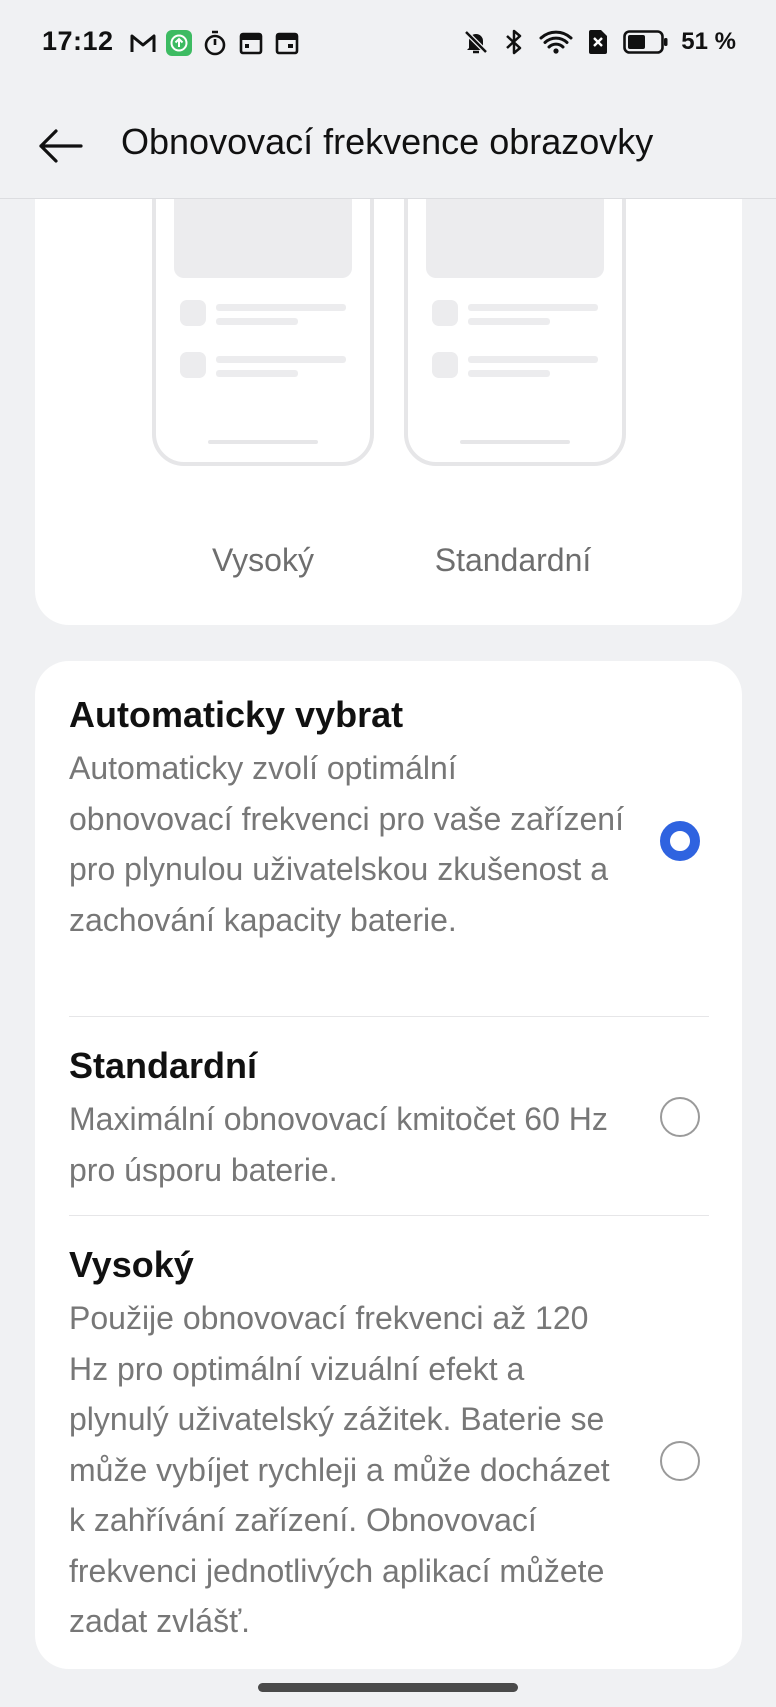 The height and width of the screenshot is (1707, 776). What do you see at coordinates (78, 41) in the screenshot?
I see `status-time: 17:12` at bounding box center [78, 41].